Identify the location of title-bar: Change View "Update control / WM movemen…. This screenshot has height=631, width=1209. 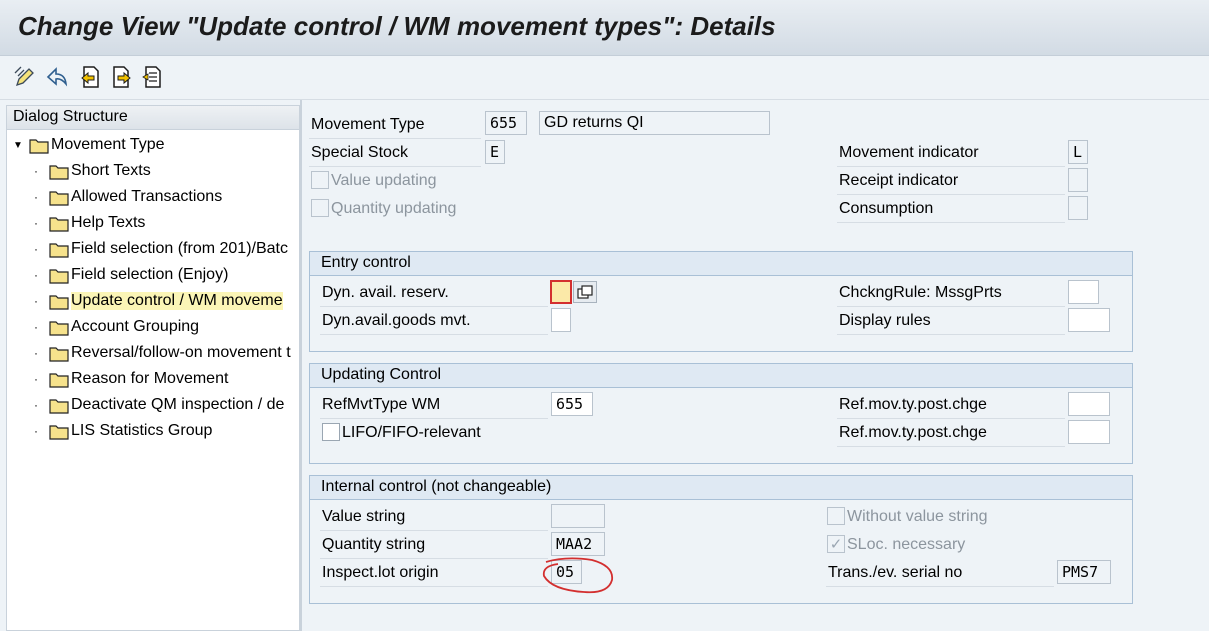
(604, 28).